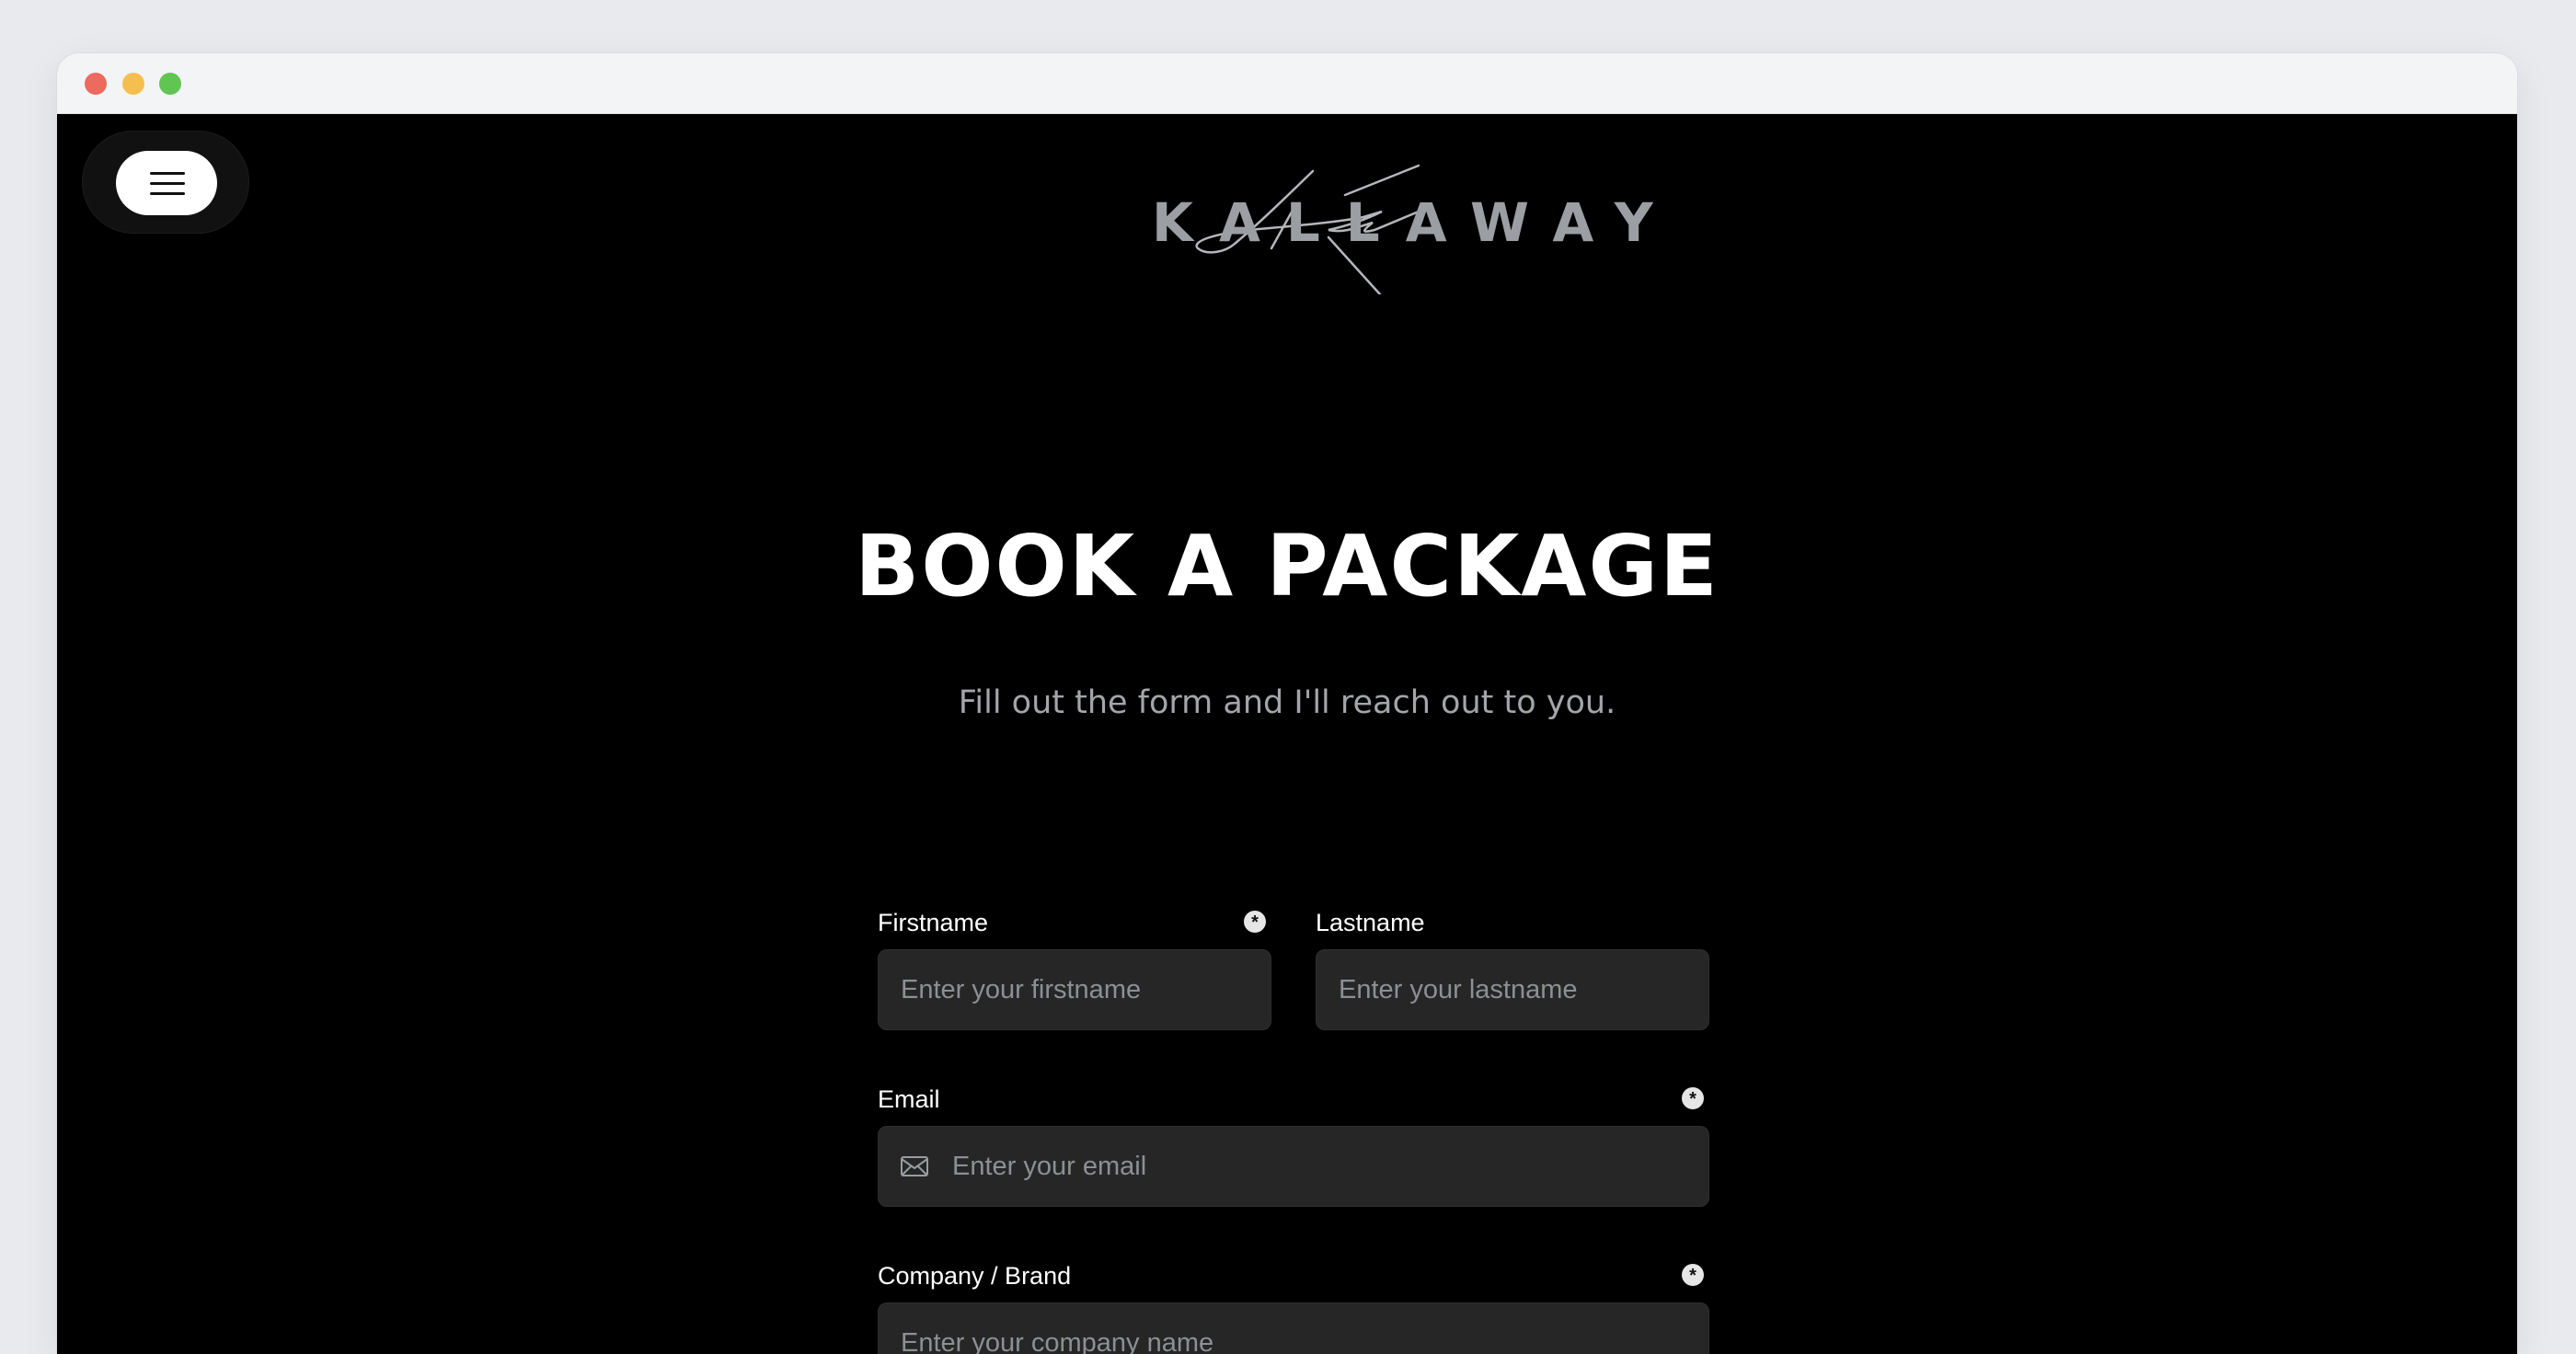  Describe the element at coordinates (1287, 566) in the screenshot. I see `page-title: BOOK A PACKAGE` at that location.